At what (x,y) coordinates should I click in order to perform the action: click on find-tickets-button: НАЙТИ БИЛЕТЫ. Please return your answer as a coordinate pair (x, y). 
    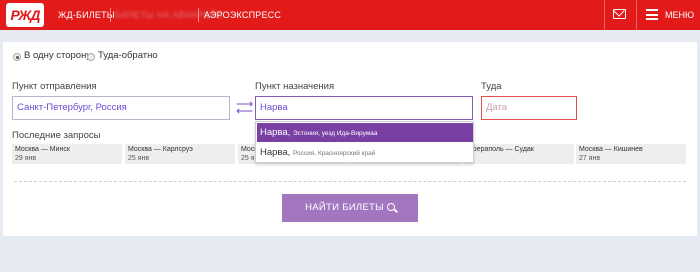
    Looking at the image, I should click on (350, 208).